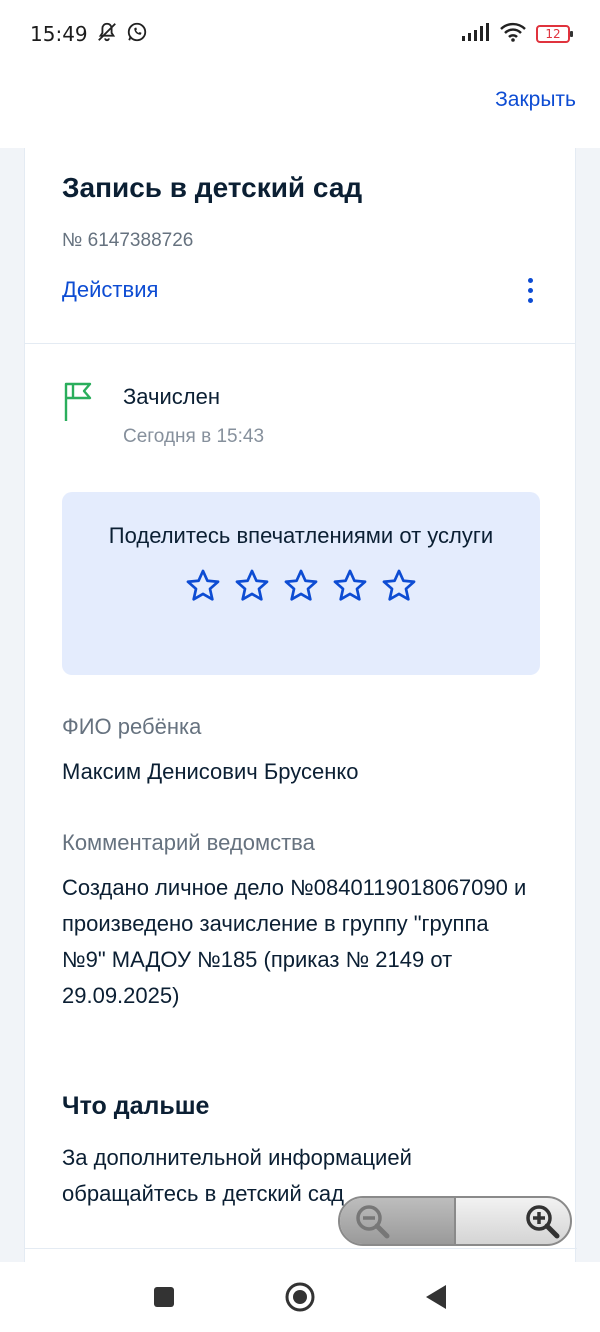 The width and height of the screenshot is (600, 1332). What do you see at coordinates (300, 108) in the screenshot?
I see `top-bar: Закрыть` at bounding box center [300, 108].